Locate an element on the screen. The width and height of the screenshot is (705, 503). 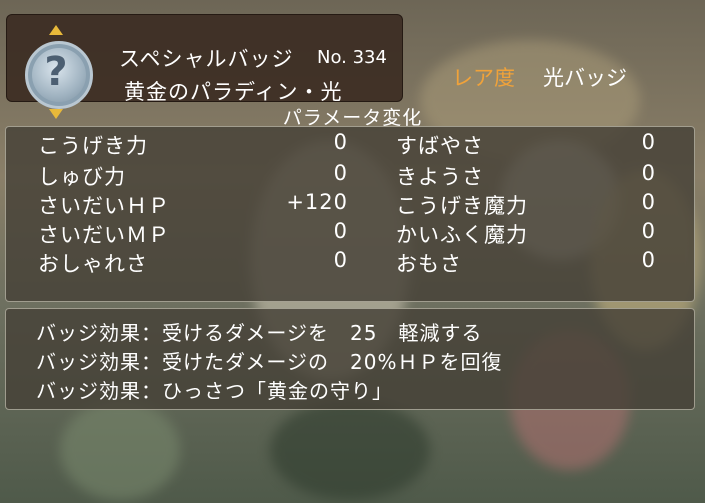
stat-name: さいだいＭＰ is located at coordinates (104, 235).